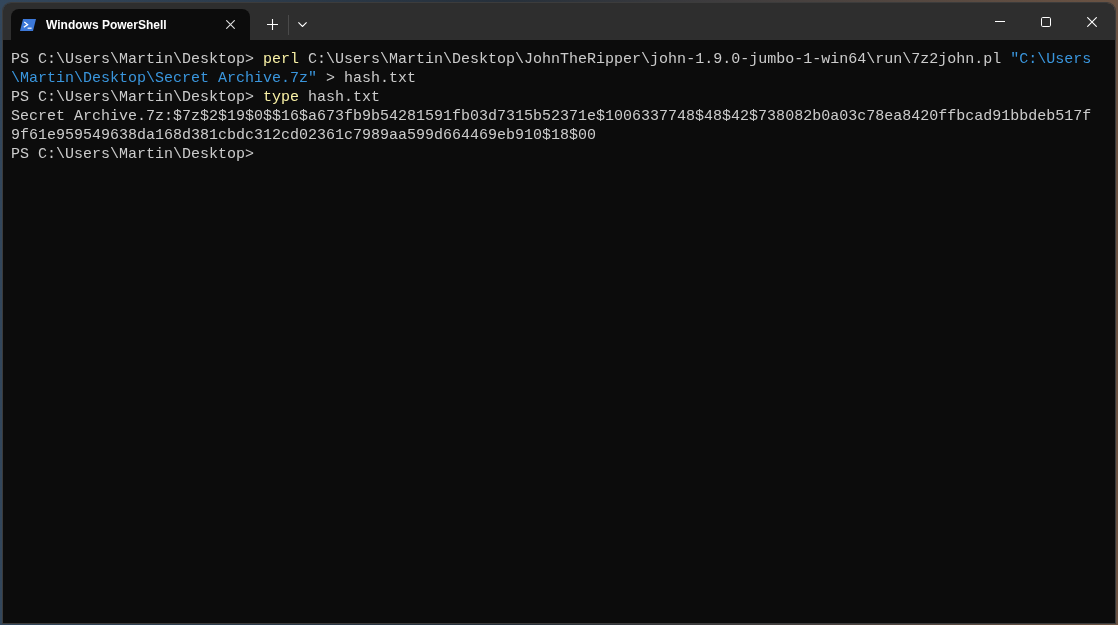 This screenshot has height=625, width=1118. What do you see at coordinates (28, 24) in the screenshot?
I see `shell-icon` at bounding box center [28, 24].